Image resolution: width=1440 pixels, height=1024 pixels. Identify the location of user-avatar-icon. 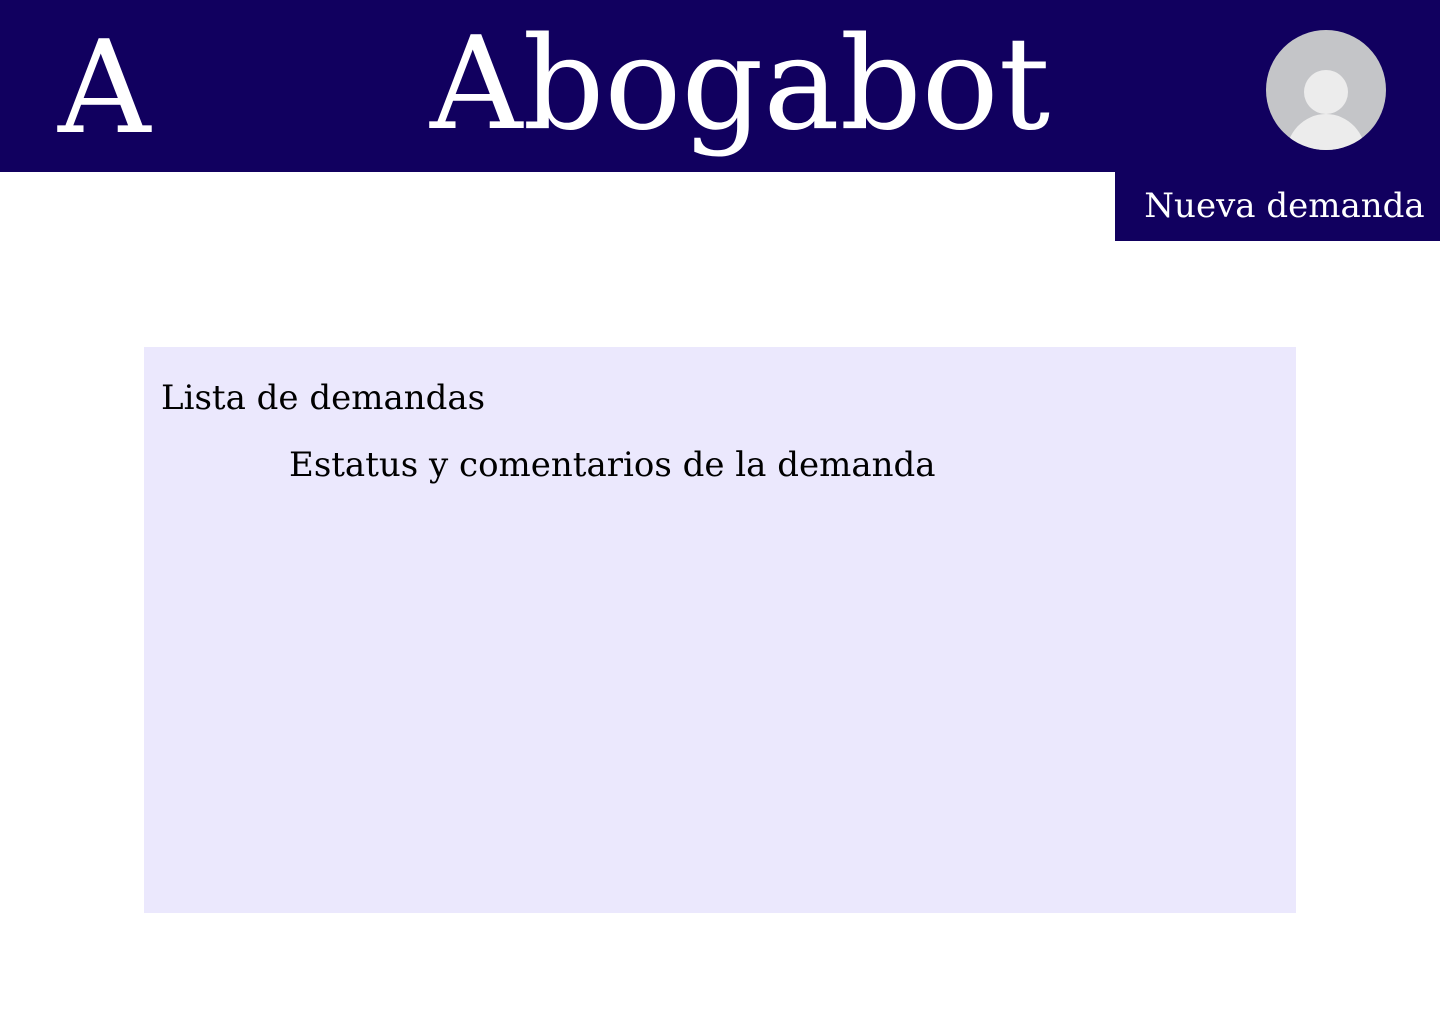
(1326, 110).